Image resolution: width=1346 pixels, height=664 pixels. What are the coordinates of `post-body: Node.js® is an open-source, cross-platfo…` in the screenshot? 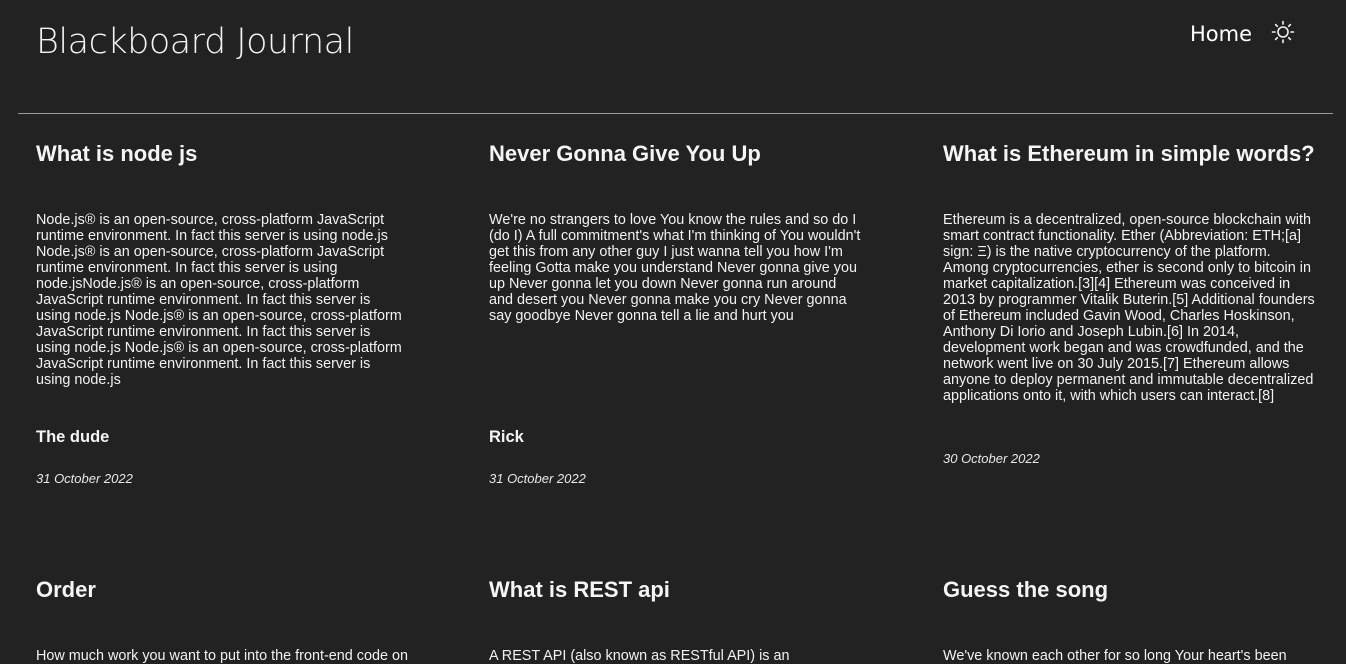 It's located at (219, 300).